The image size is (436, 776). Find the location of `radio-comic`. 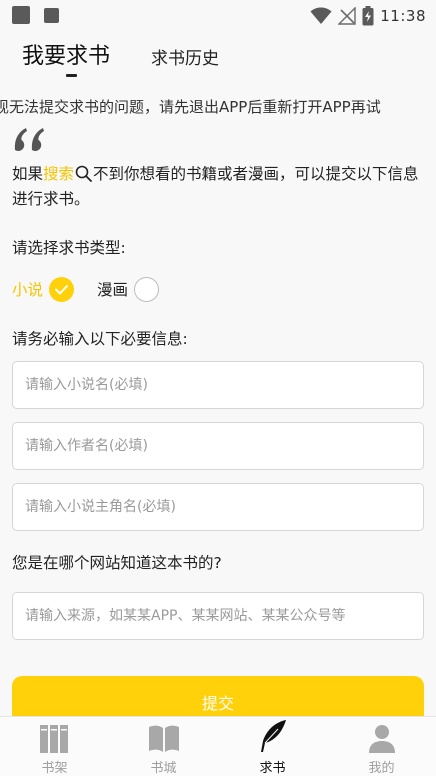

radio-comic is located at coordinates (147, 289).